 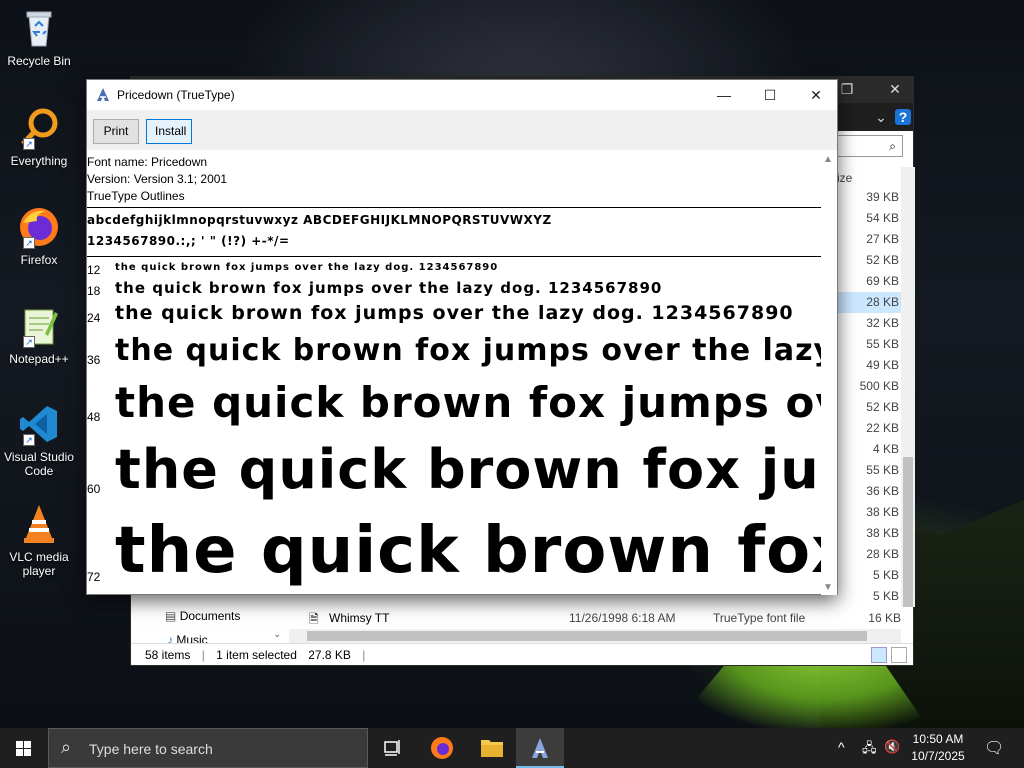 I want to click on font-preview-scrollbar: ▲ ▼, so click(x=829, y=373).